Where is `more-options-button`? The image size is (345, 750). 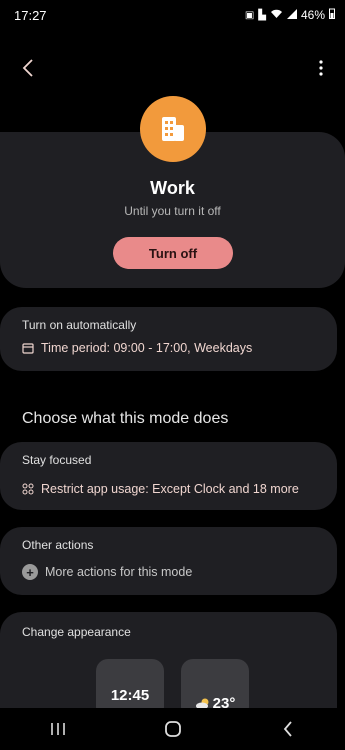
more-options-button is located at coordinates (321, 68).